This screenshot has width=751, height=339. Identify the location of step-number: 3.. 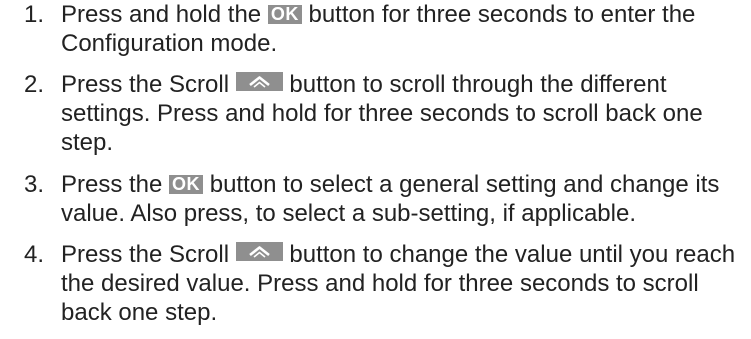
(34, 184).